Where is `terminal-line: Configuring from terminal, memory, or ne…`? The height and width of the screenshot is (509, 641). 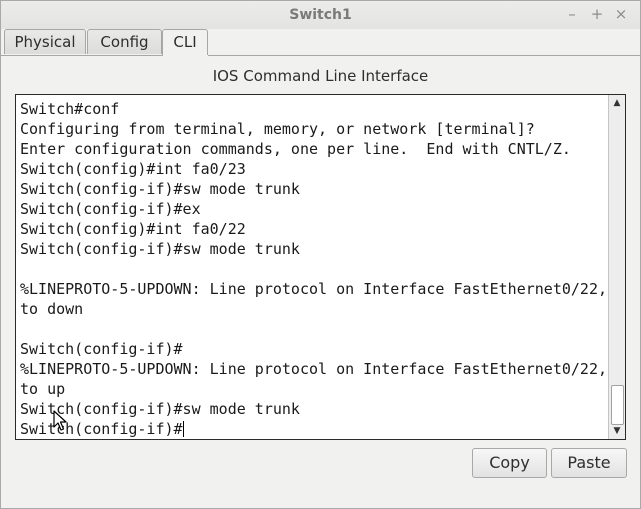
terminal-line: Configuring from terminal, memory, or ne… is located at coordinates (315, 129).